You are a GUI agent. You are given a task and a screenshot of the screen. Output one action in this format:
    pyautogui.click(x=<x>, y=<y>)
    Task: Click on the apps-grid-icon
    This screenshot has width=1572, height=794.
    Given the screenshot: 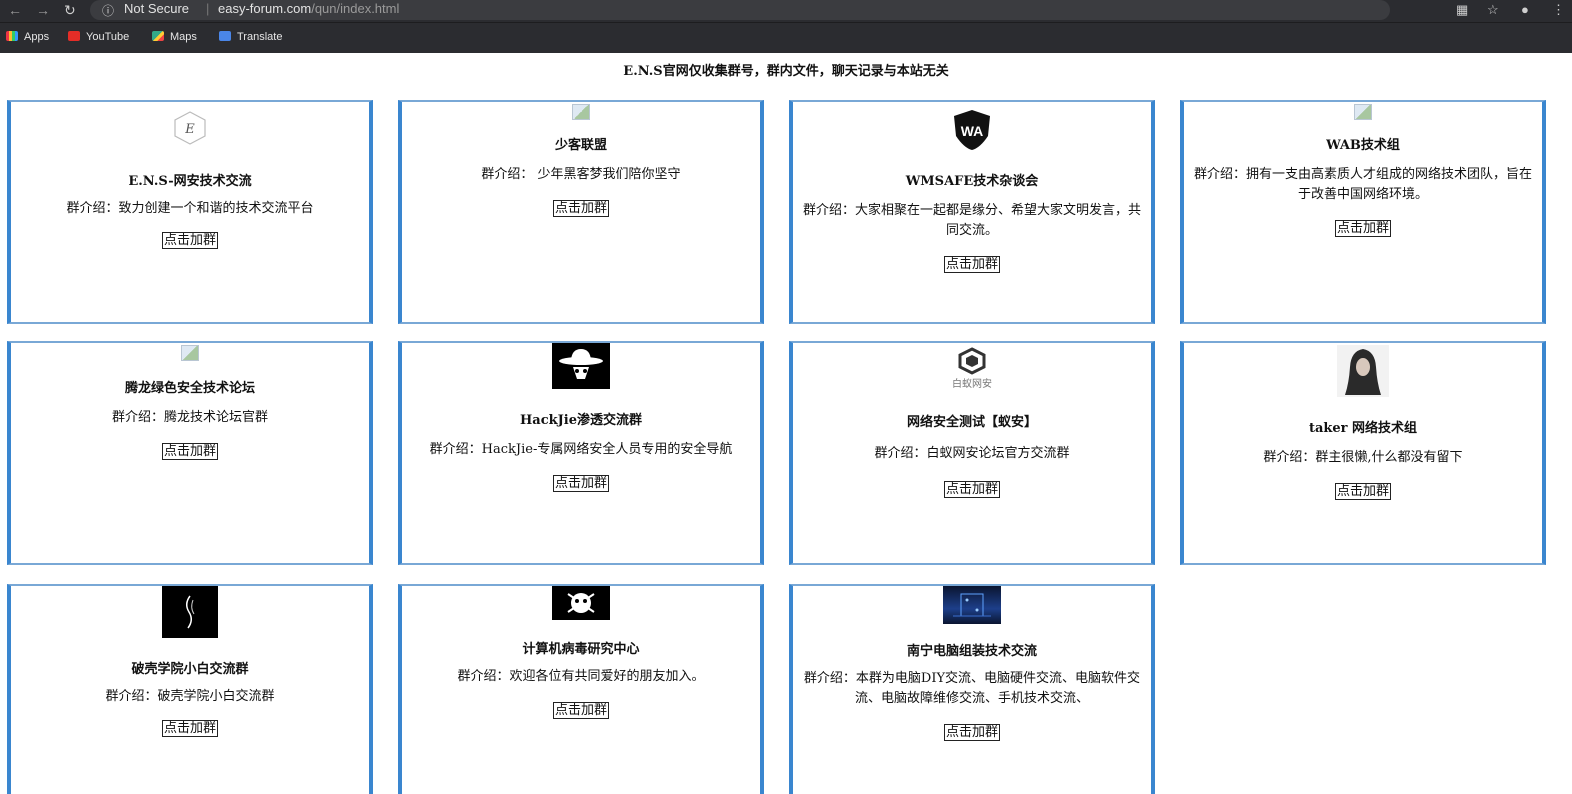 What is the action you would take?
    pyautogui.click(x=12, y=36)
    